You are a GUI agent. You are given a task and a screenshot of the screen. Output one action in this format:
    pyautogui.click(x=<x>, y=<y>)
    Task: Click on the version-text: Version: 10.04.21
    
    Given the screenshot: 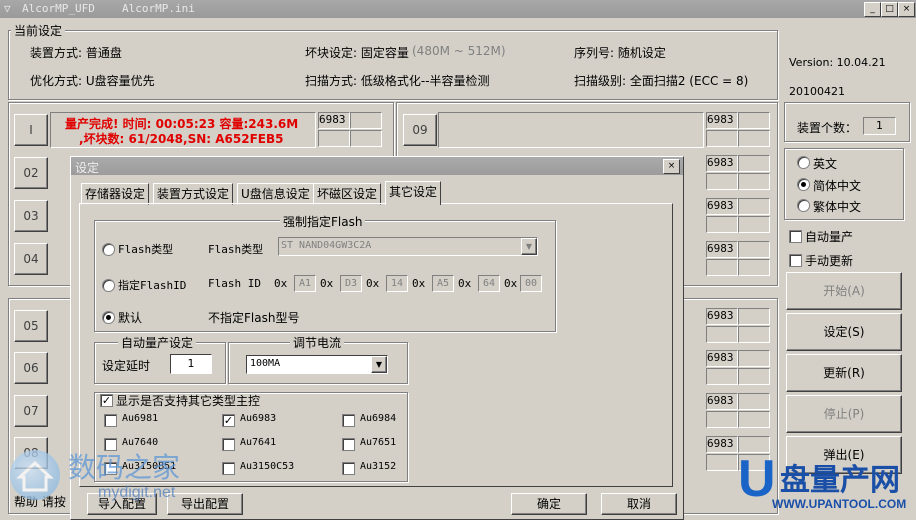 What is the action you would take?
    pyautogui.click(x=837, y=62)
    